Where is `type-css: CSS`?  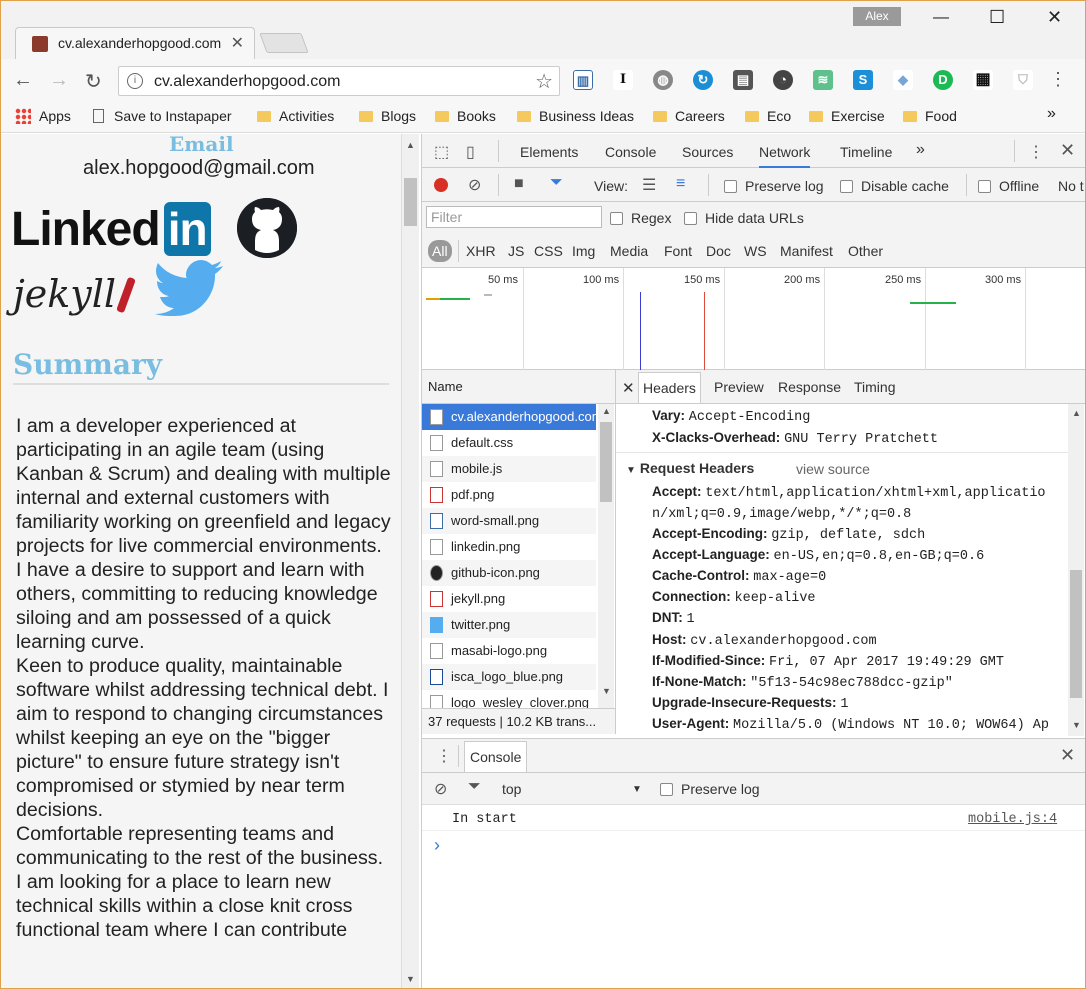
type-css: CSS is located at coordinates (548, 251).